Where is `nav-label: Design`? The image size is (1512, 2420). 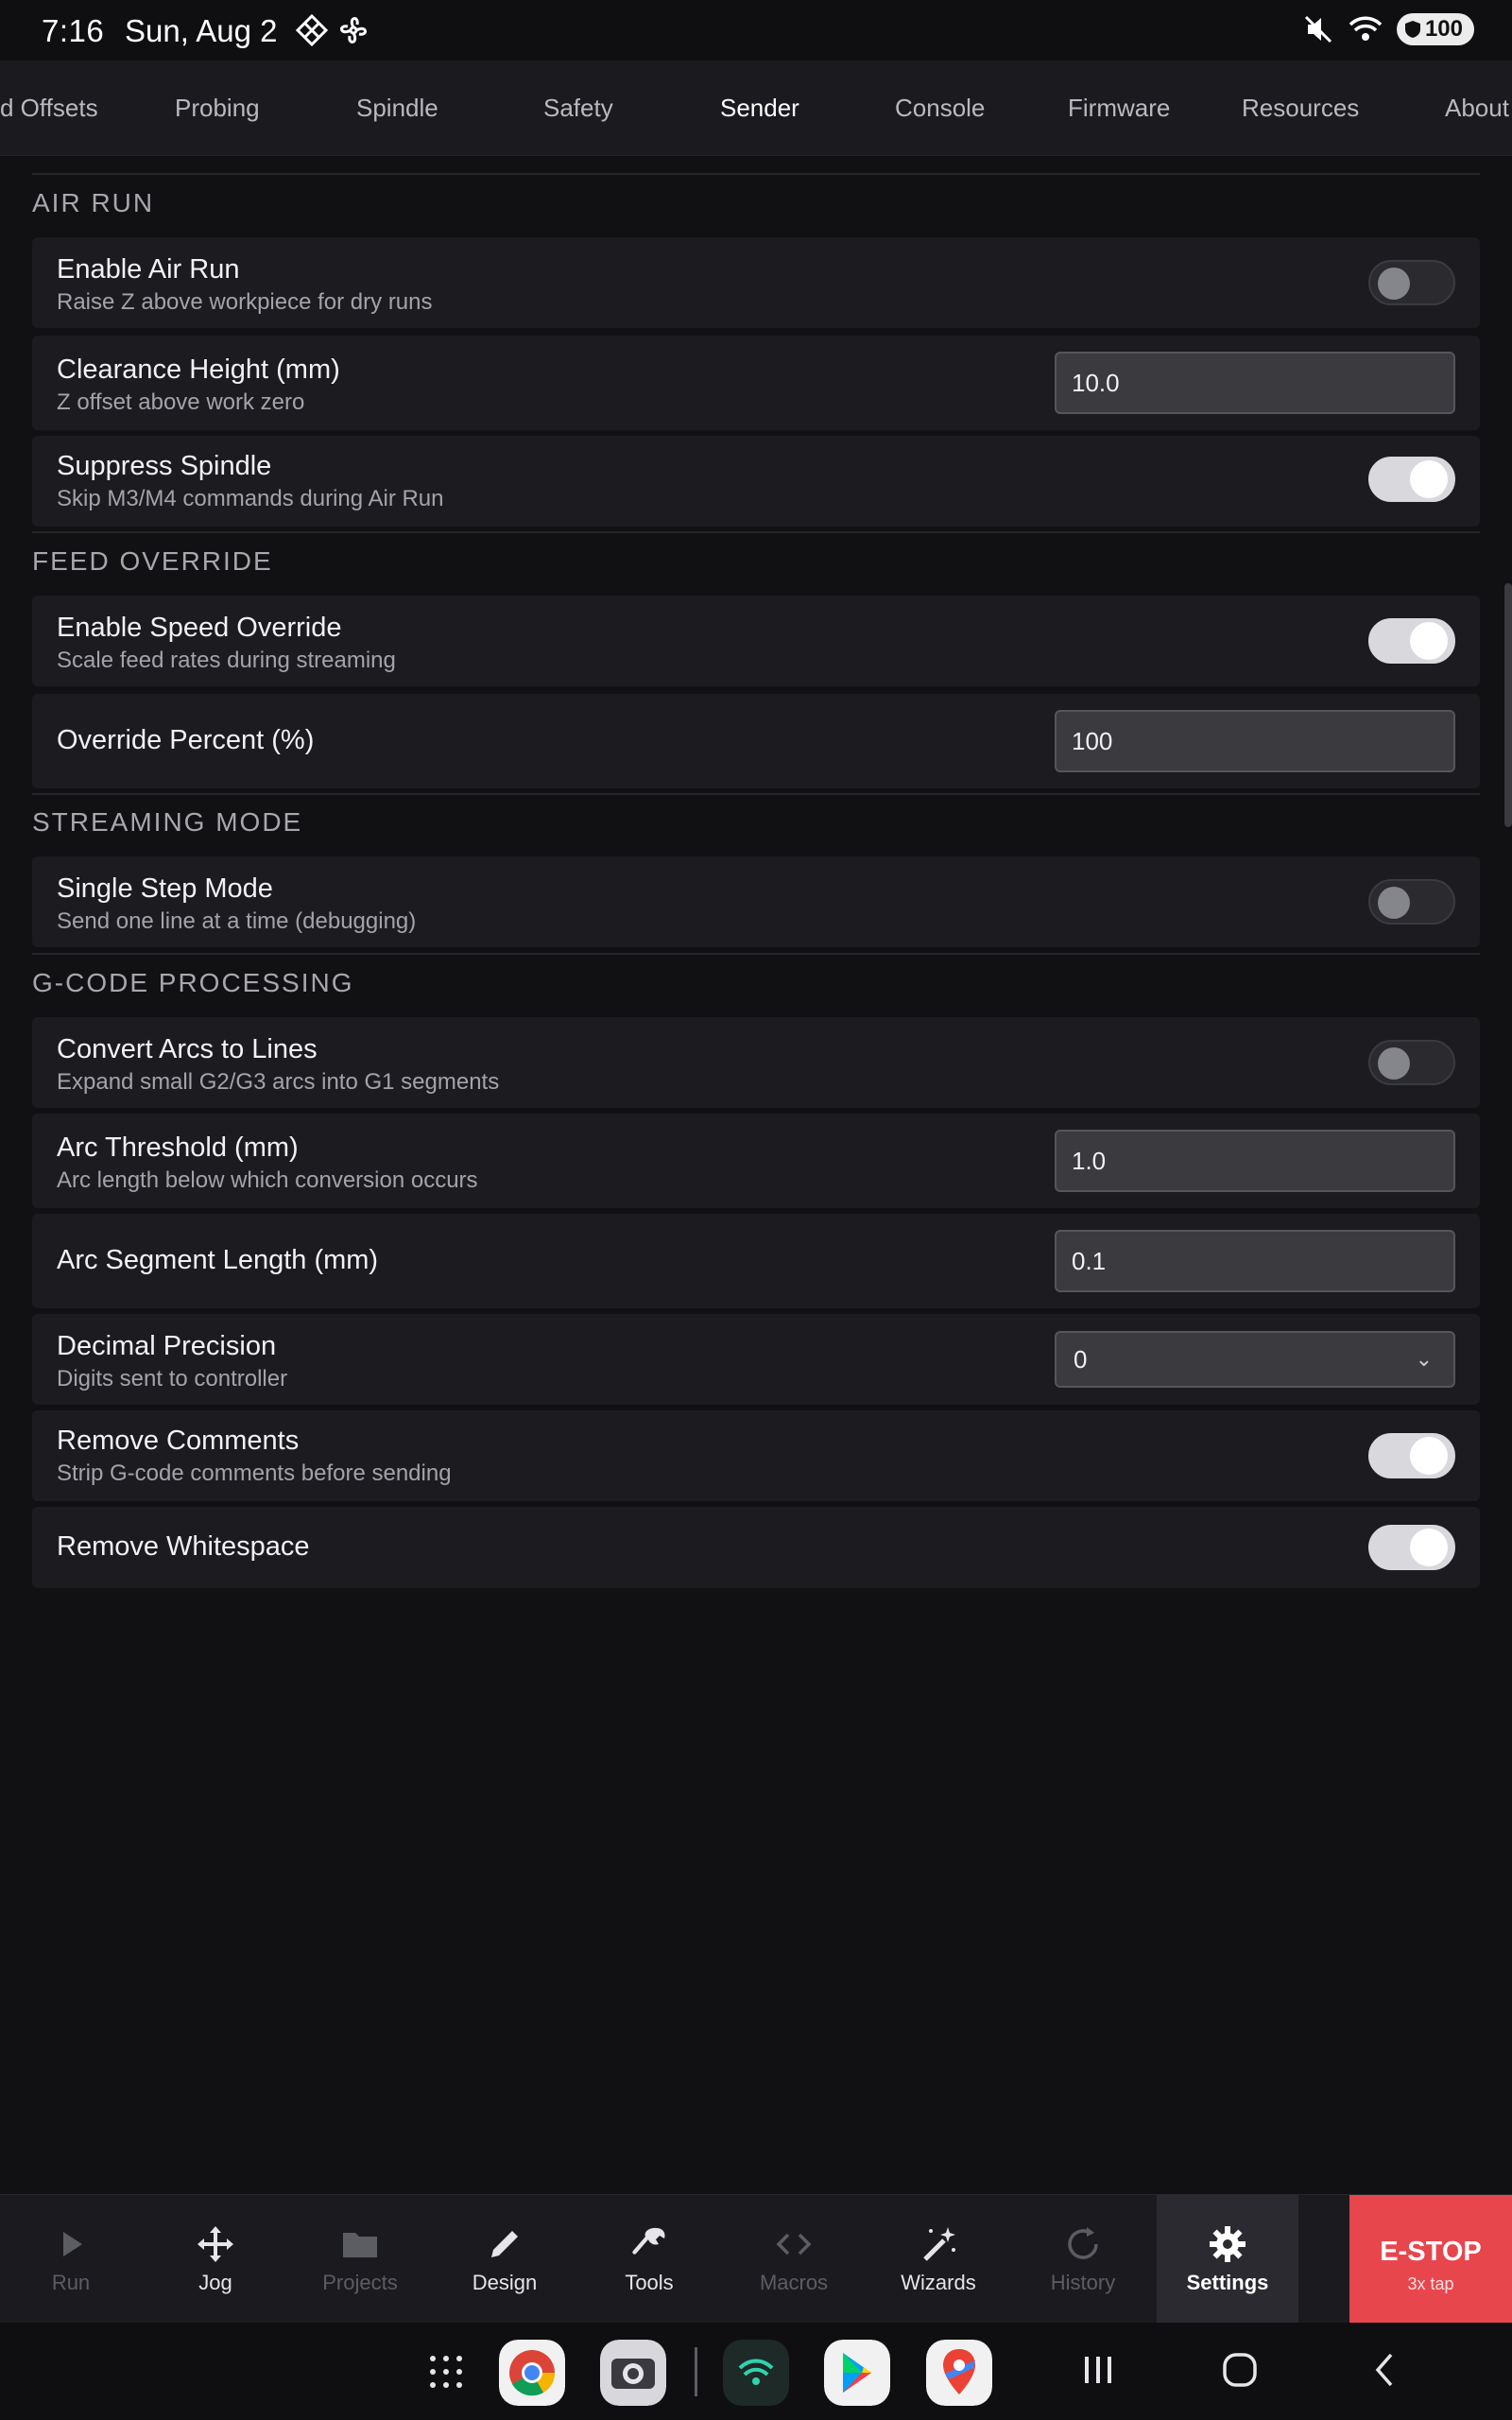 nav-label: Design is located at coordinates (505, 2282).